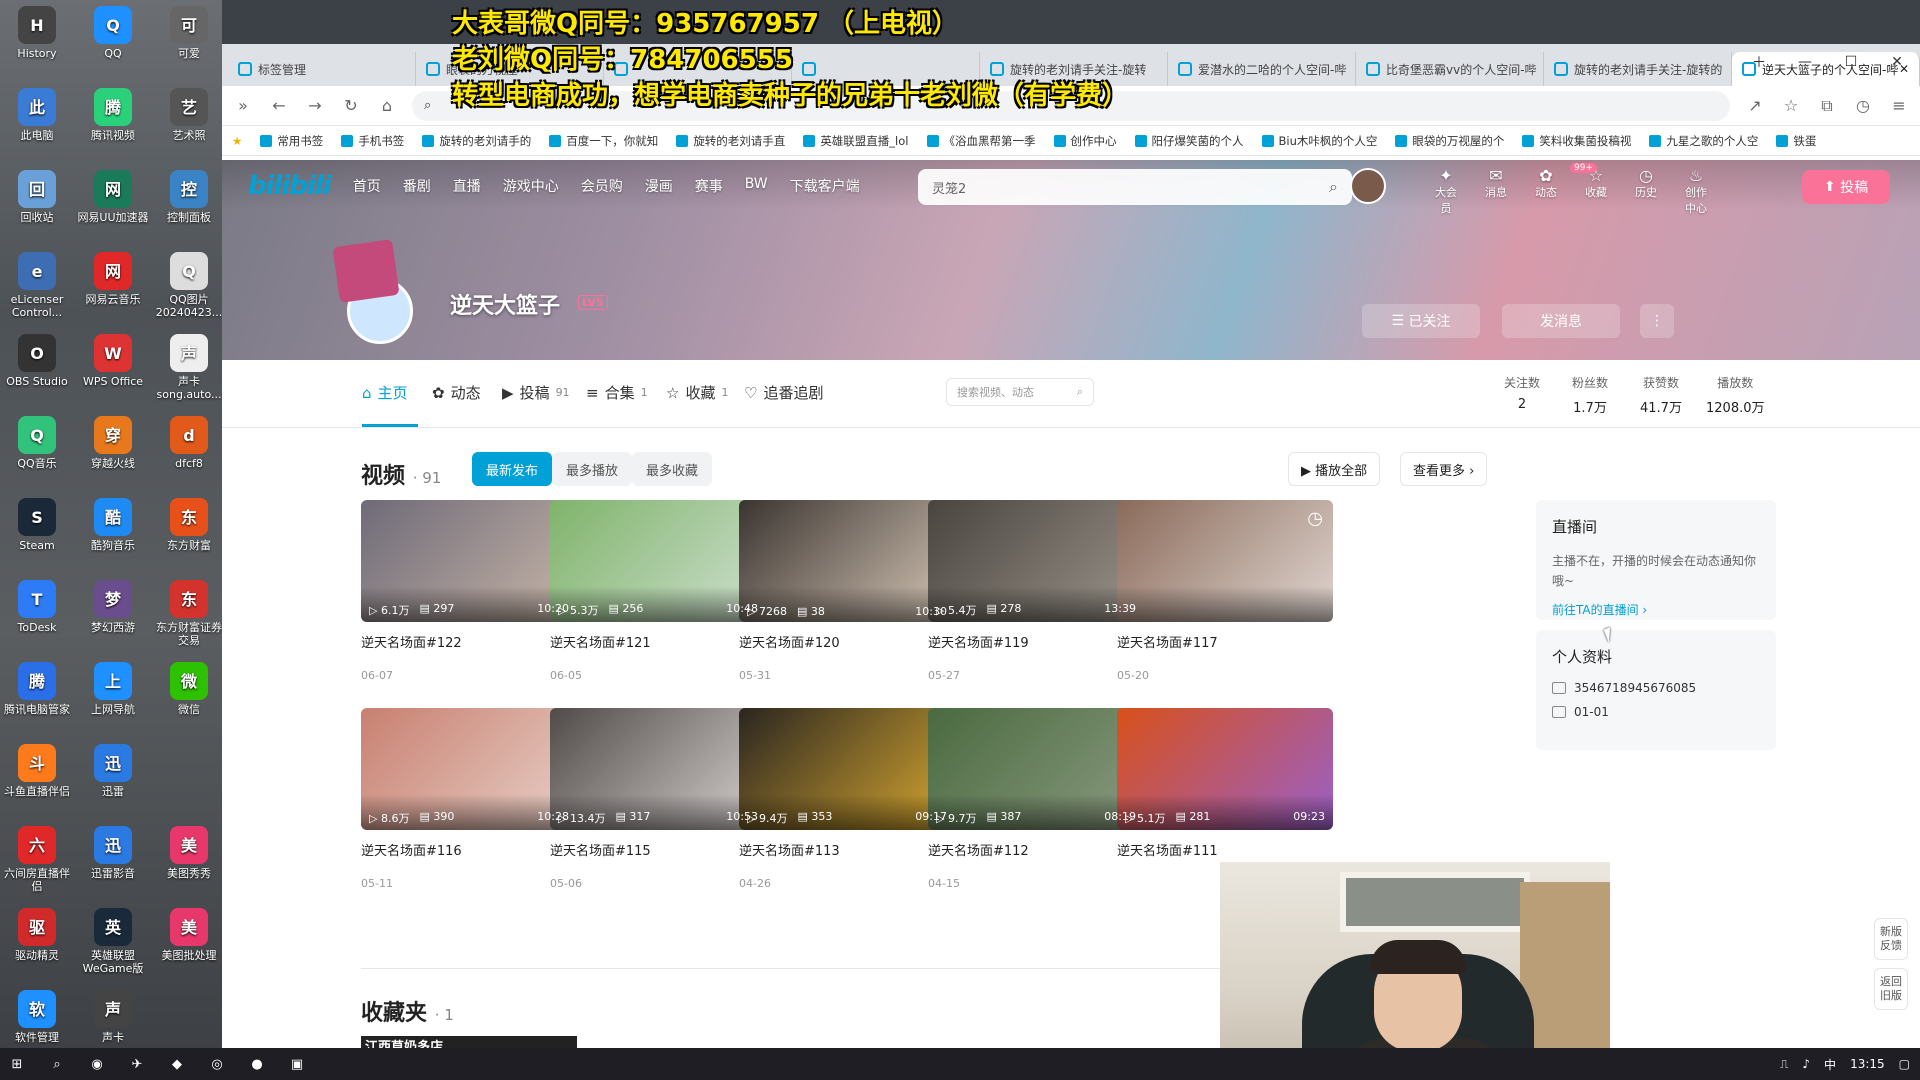 The width and height of the screenshot is (1920, 1080). I want to click on search-icon: ⌕, so click(1333, 187).